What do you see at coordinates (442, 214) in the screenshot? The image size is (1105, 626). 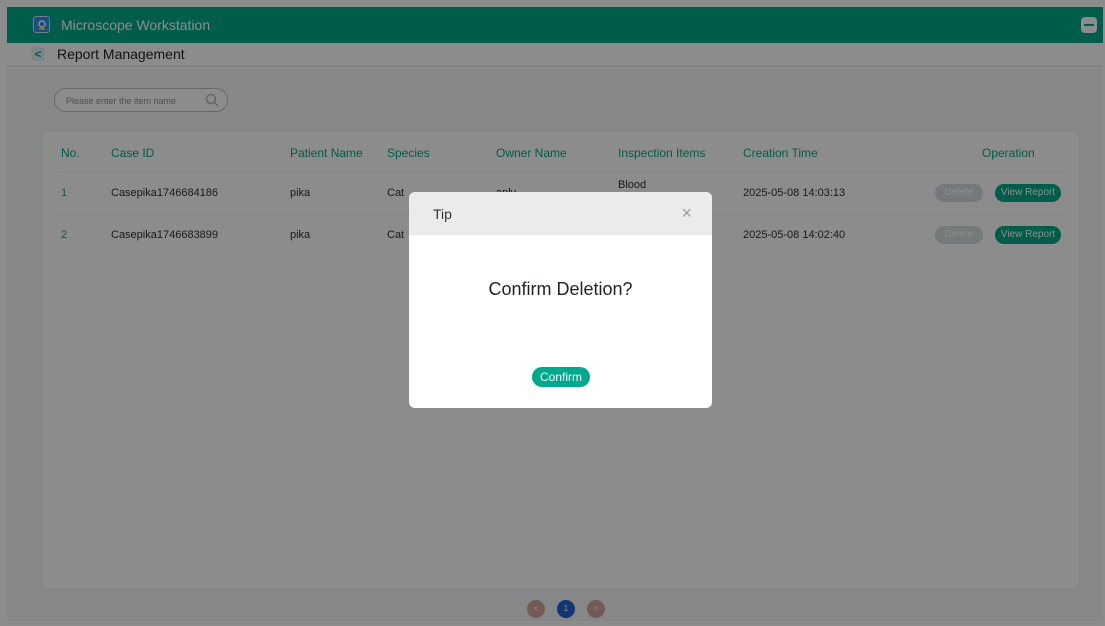 I see `dialog-title: Tip` at bounding box center [442, 214].